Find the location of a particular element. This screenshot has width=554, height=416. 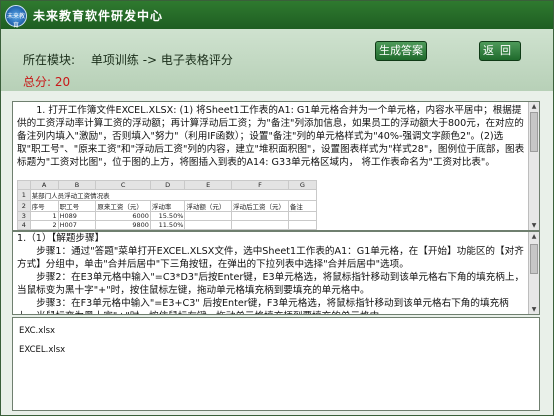

sheet-cell: H089 is located at coordinates (77, 216).